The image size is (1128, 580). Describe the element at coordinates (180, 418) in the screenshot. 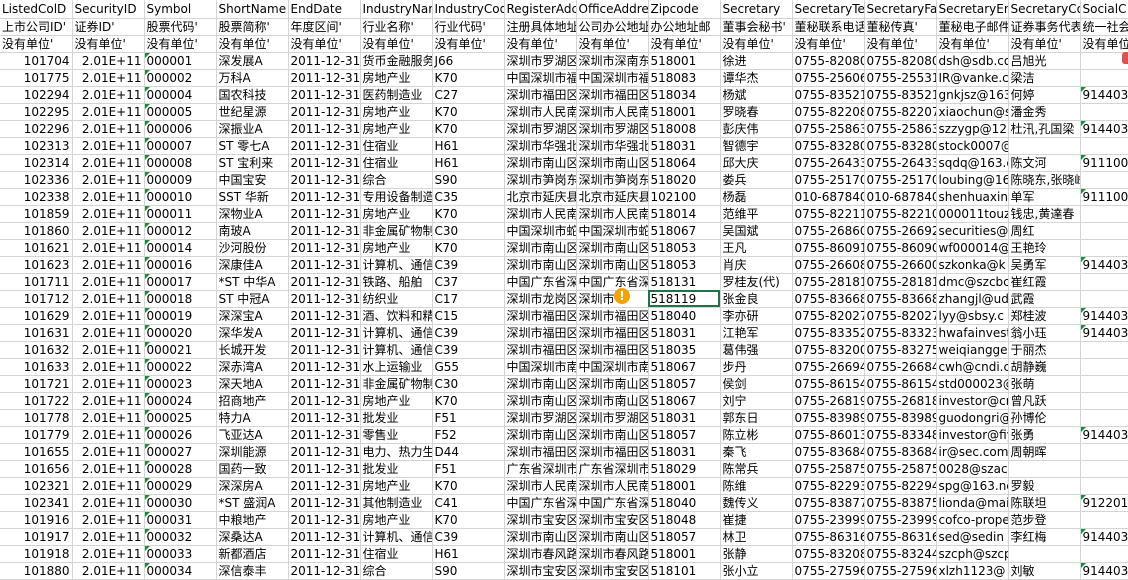

I see `cell: 000025` at that location.